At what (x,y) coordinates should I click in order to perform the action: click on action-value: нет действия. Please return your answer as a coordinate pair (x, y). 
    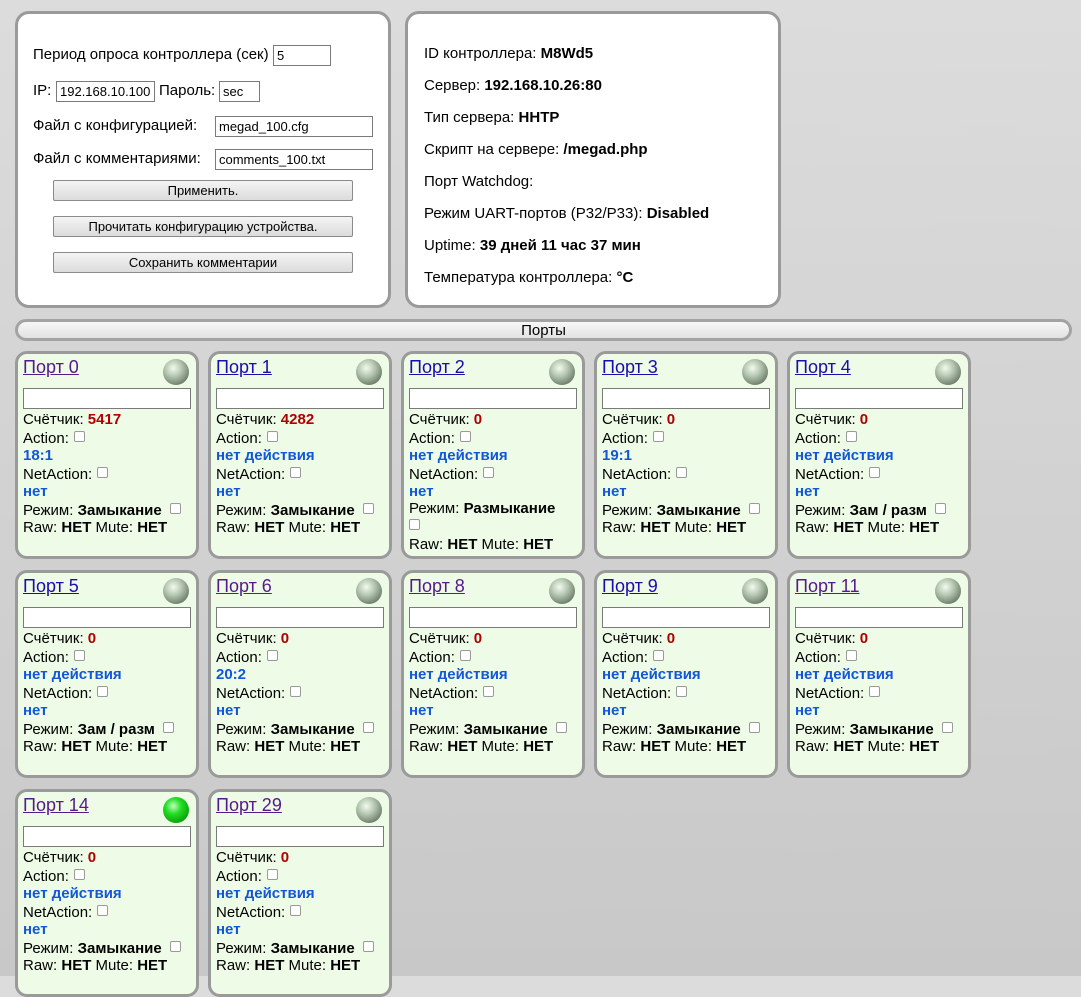
    Looking at the image, I should click on (72, 893).